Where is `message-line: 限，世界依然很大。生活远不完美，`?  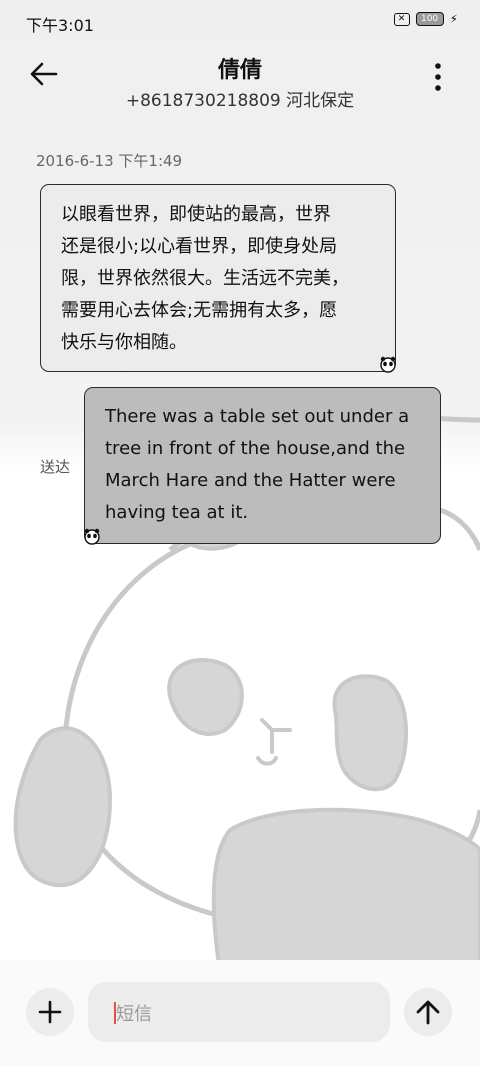 message-line: 限，世界依然很大。生活远不完美， is located at coordinates (205, 278).